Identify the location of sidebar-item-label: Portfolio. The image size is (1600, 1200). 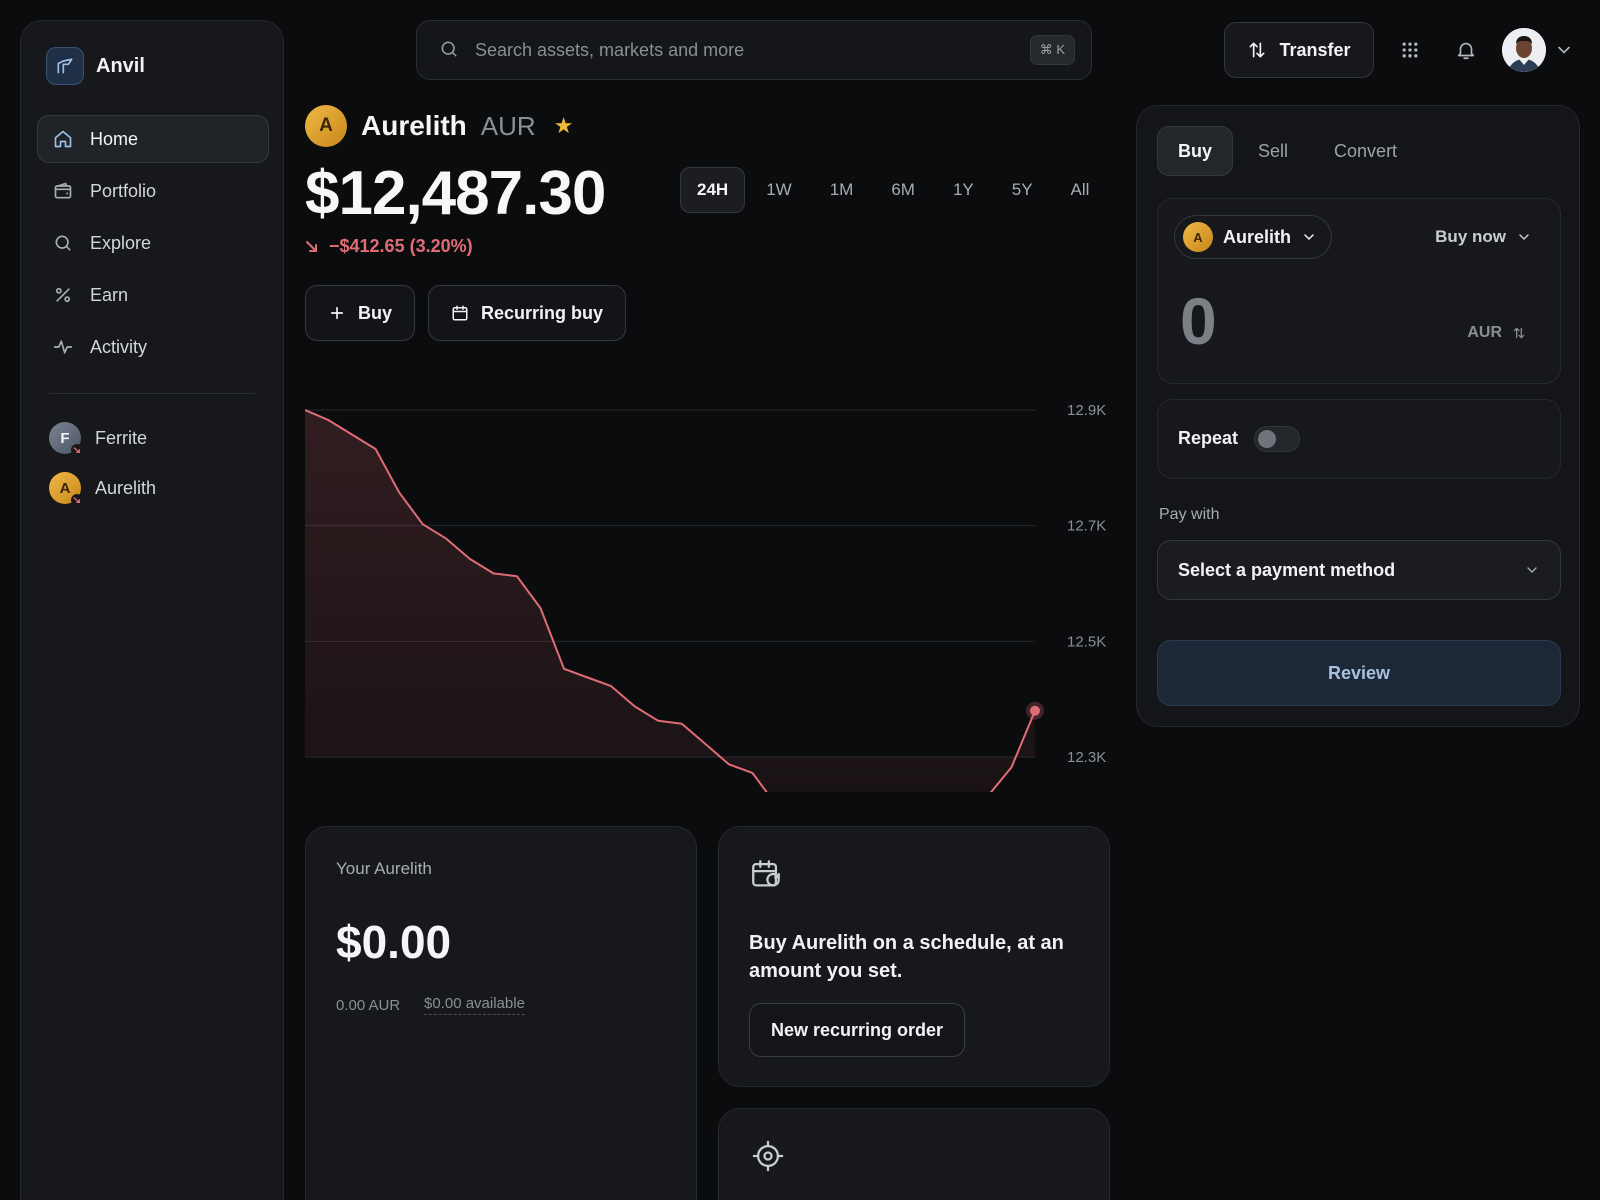
(123, 190).